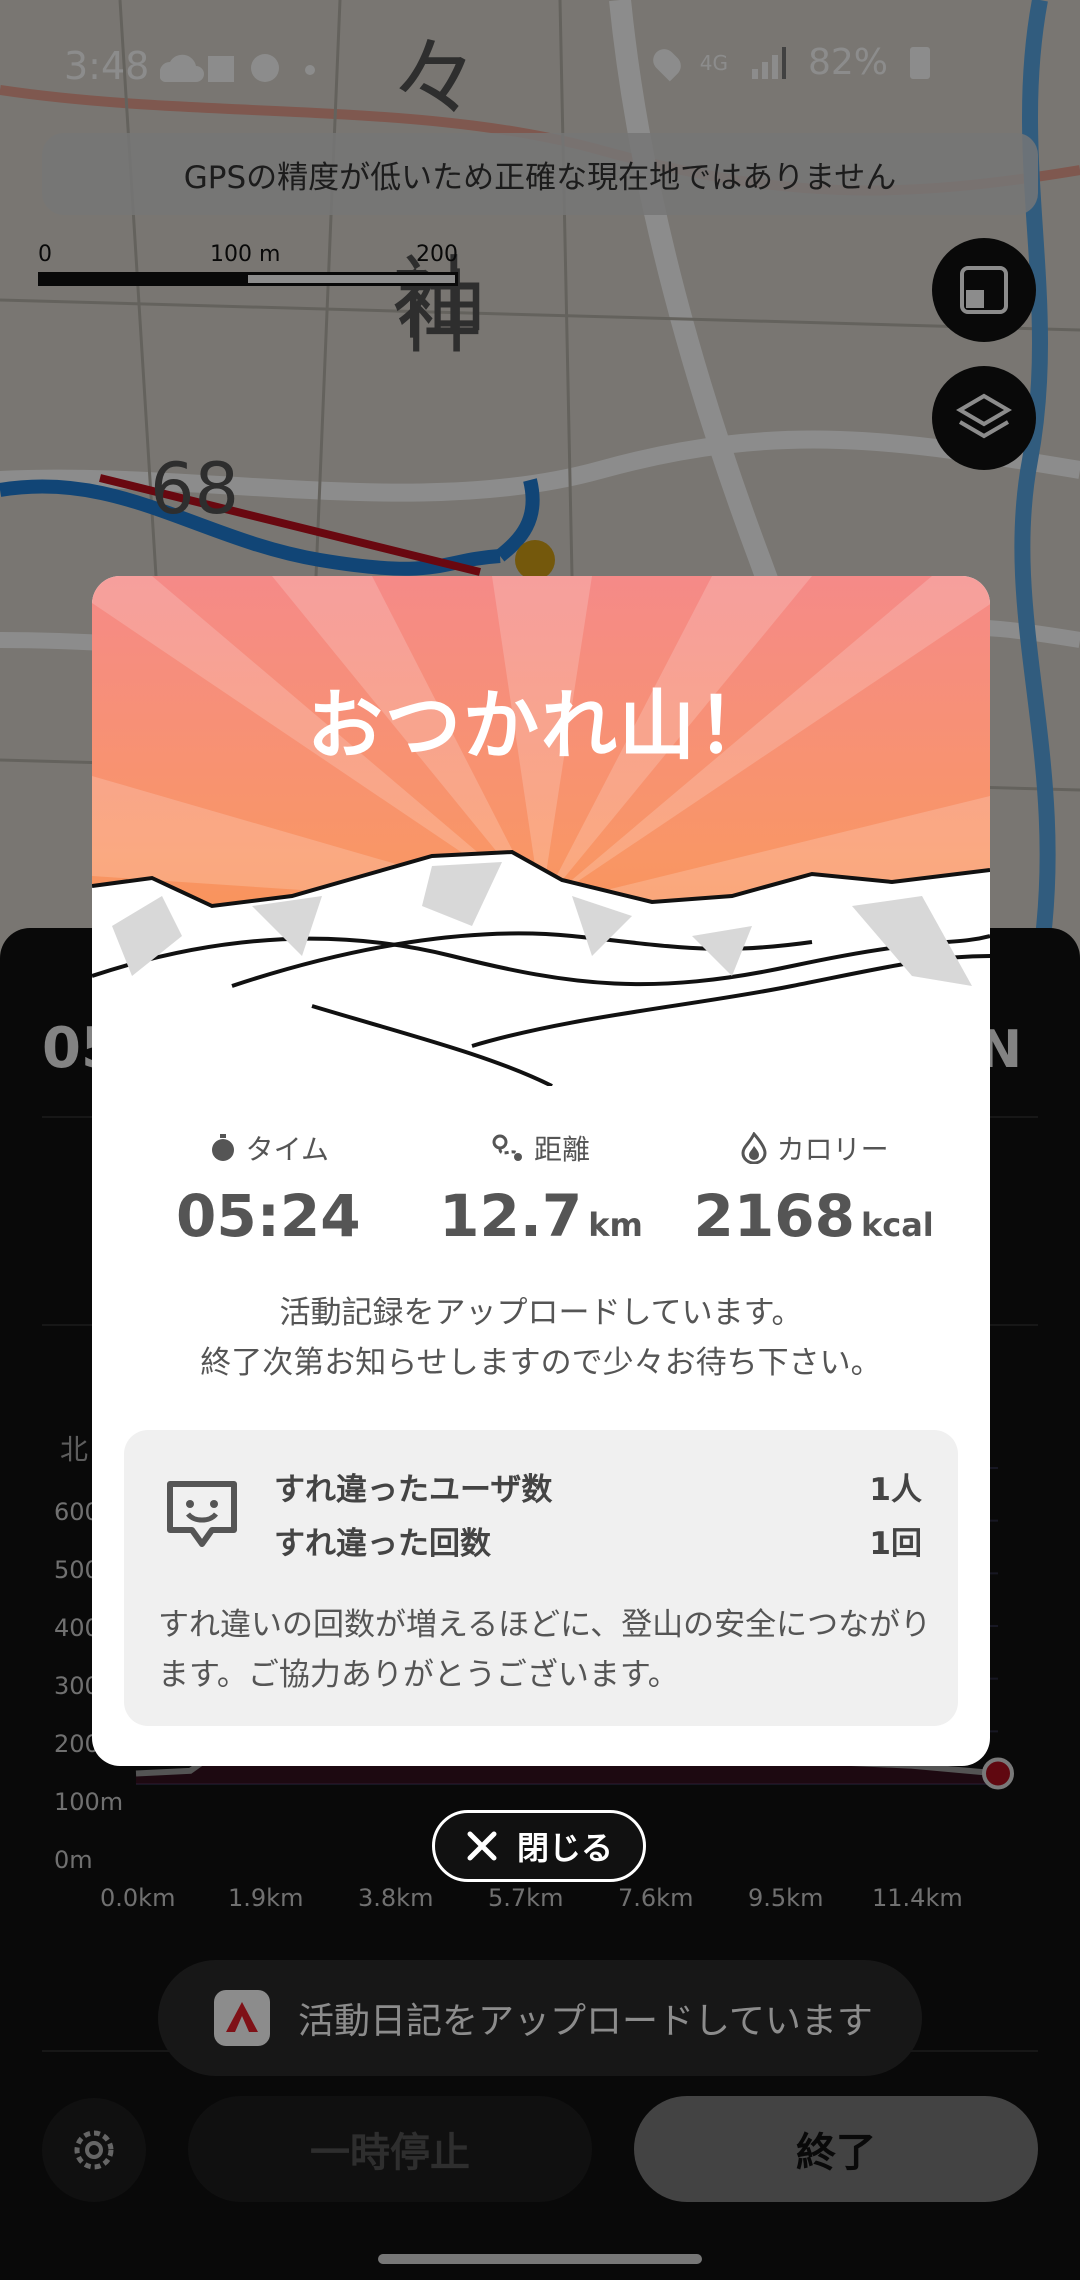 Image resolution: width=1080 pixels, height=2280 pixels. I want to click on close-button: 閉じる, so click(539, 1846).